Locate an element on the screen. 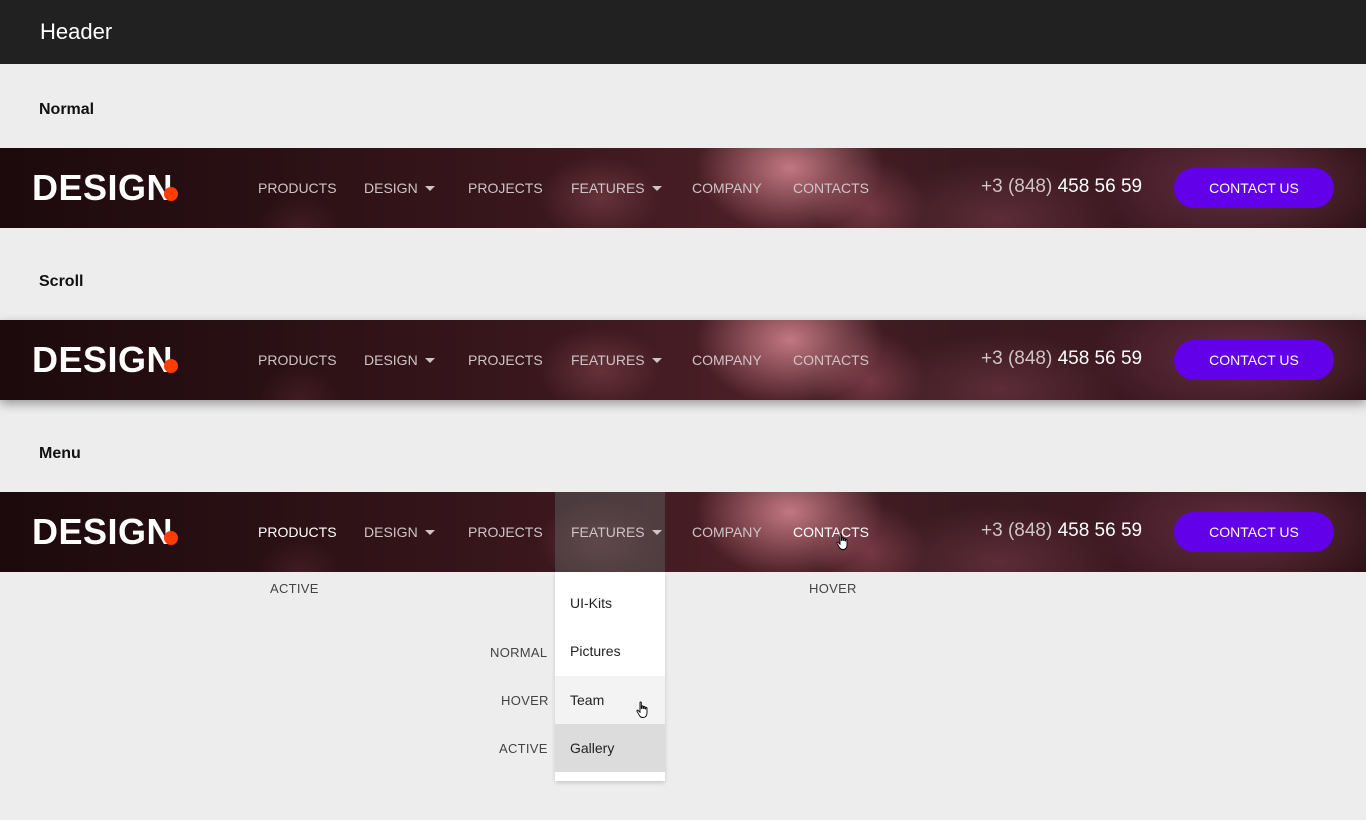 This screenshot has height=820, width=1366. dropdown-item-pictures: Pictures is located at coordinates (610, 651).